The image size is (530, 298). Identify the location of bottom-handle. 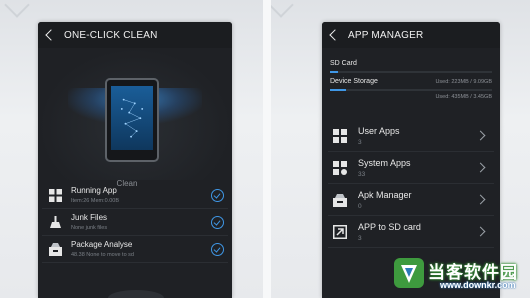
(136, 294).